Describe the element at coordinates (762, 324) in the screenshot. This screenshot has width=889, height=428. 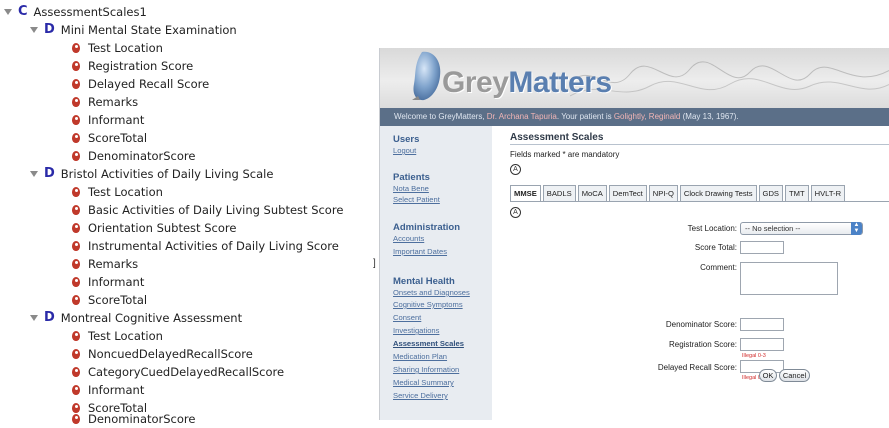
I see `denominator-score-input` at that location.